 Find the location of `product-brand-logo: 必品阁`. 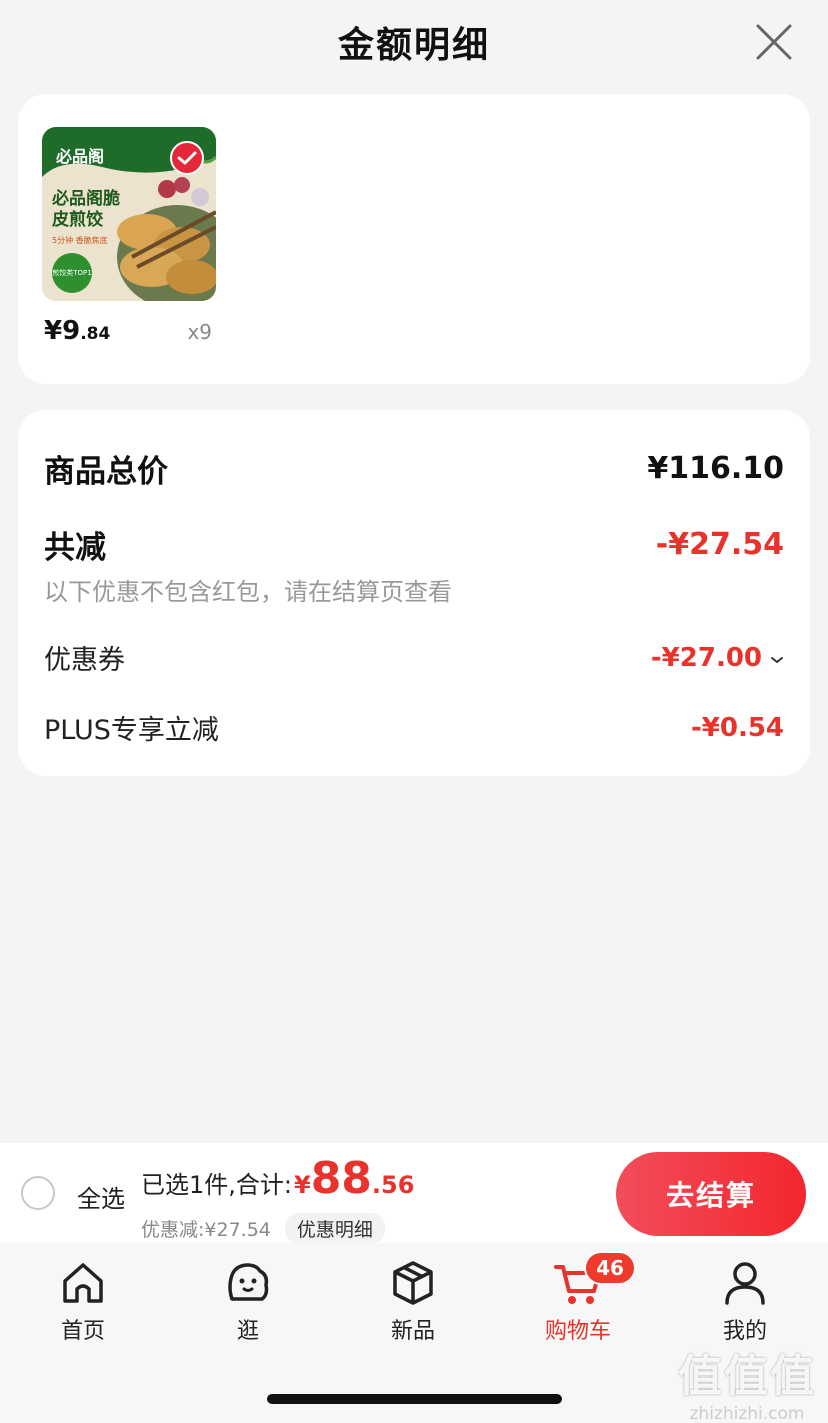

product-brand-logo: 必品阁 is located at coordinates (80, 156).